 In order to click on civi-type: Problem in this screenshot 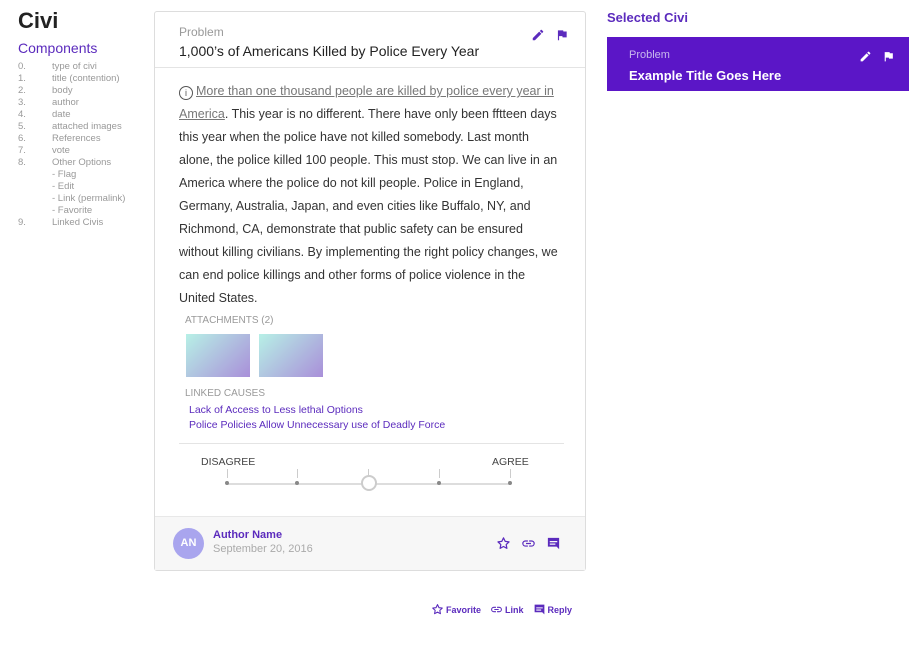, I will do `click(201, 32)`.